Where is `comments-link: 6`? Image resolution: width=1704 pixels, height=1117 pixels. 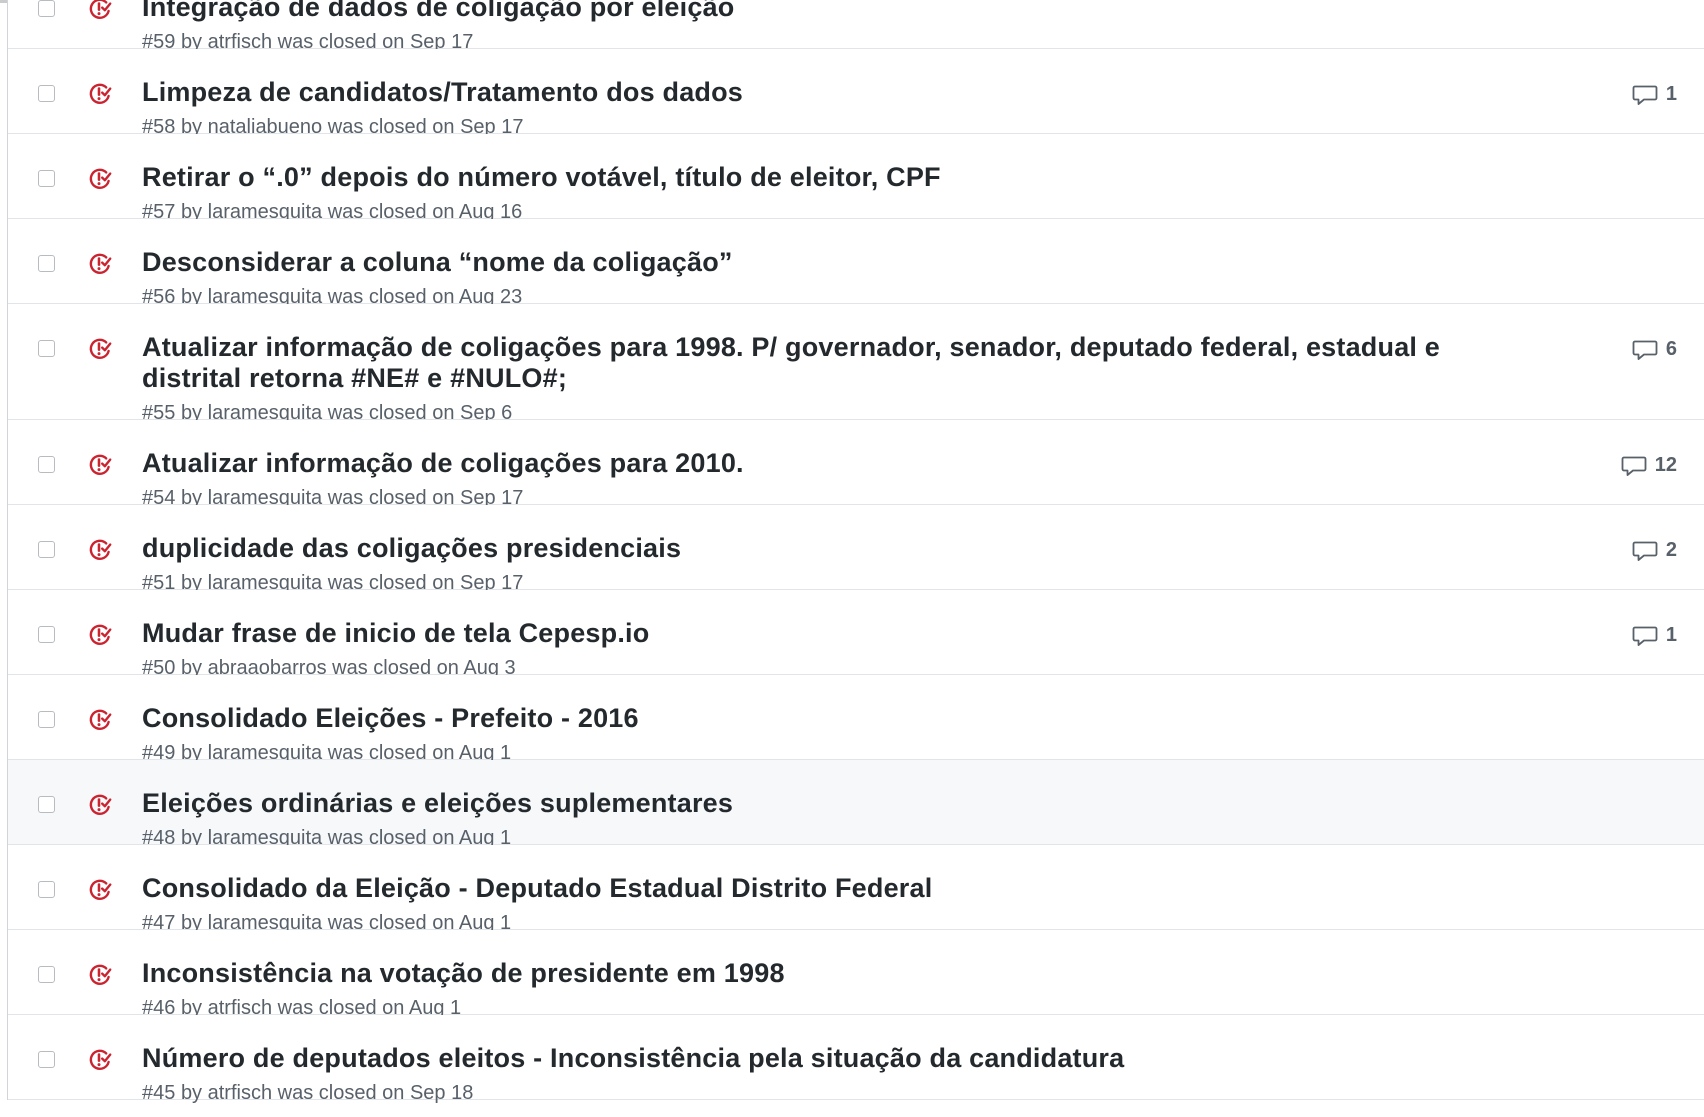 comments-link: 6 is located at coordinates (1654, 349).